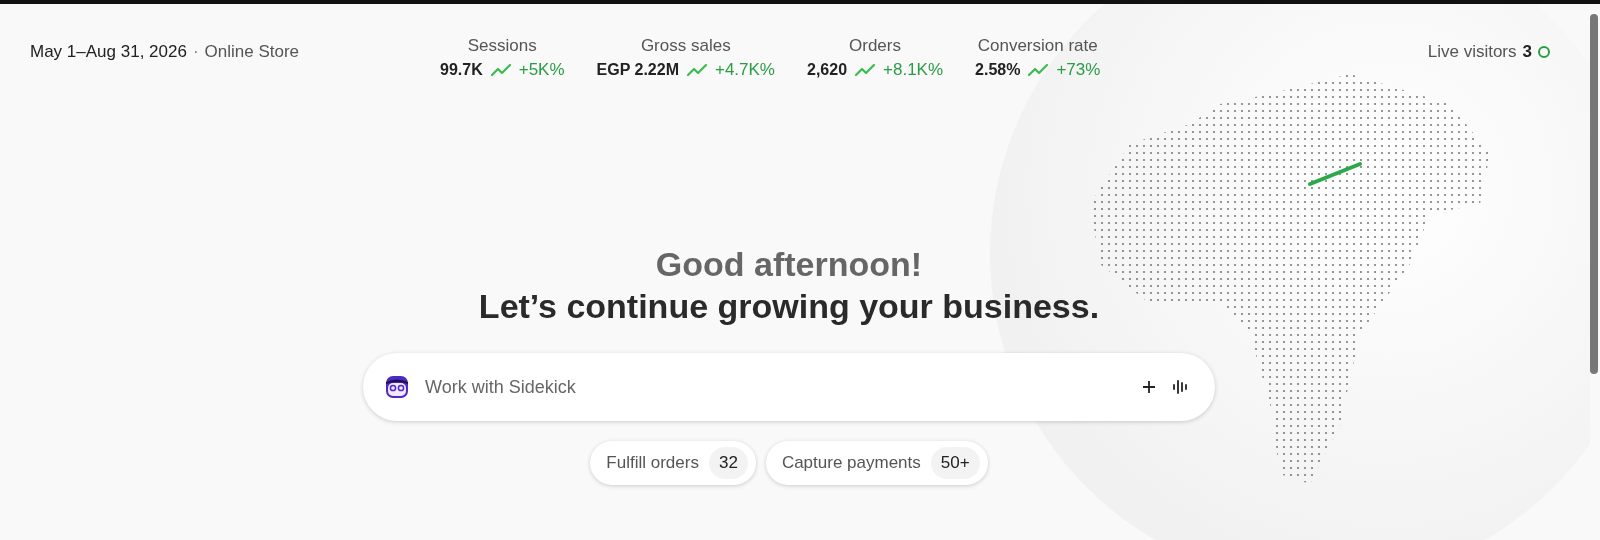 Image resolution: width=1600 pixels, height=540 pixels. What do you see at coordinates (1594, 194) in the screenshot?
I see `scrollbar` at bounding box center [1594, 194].